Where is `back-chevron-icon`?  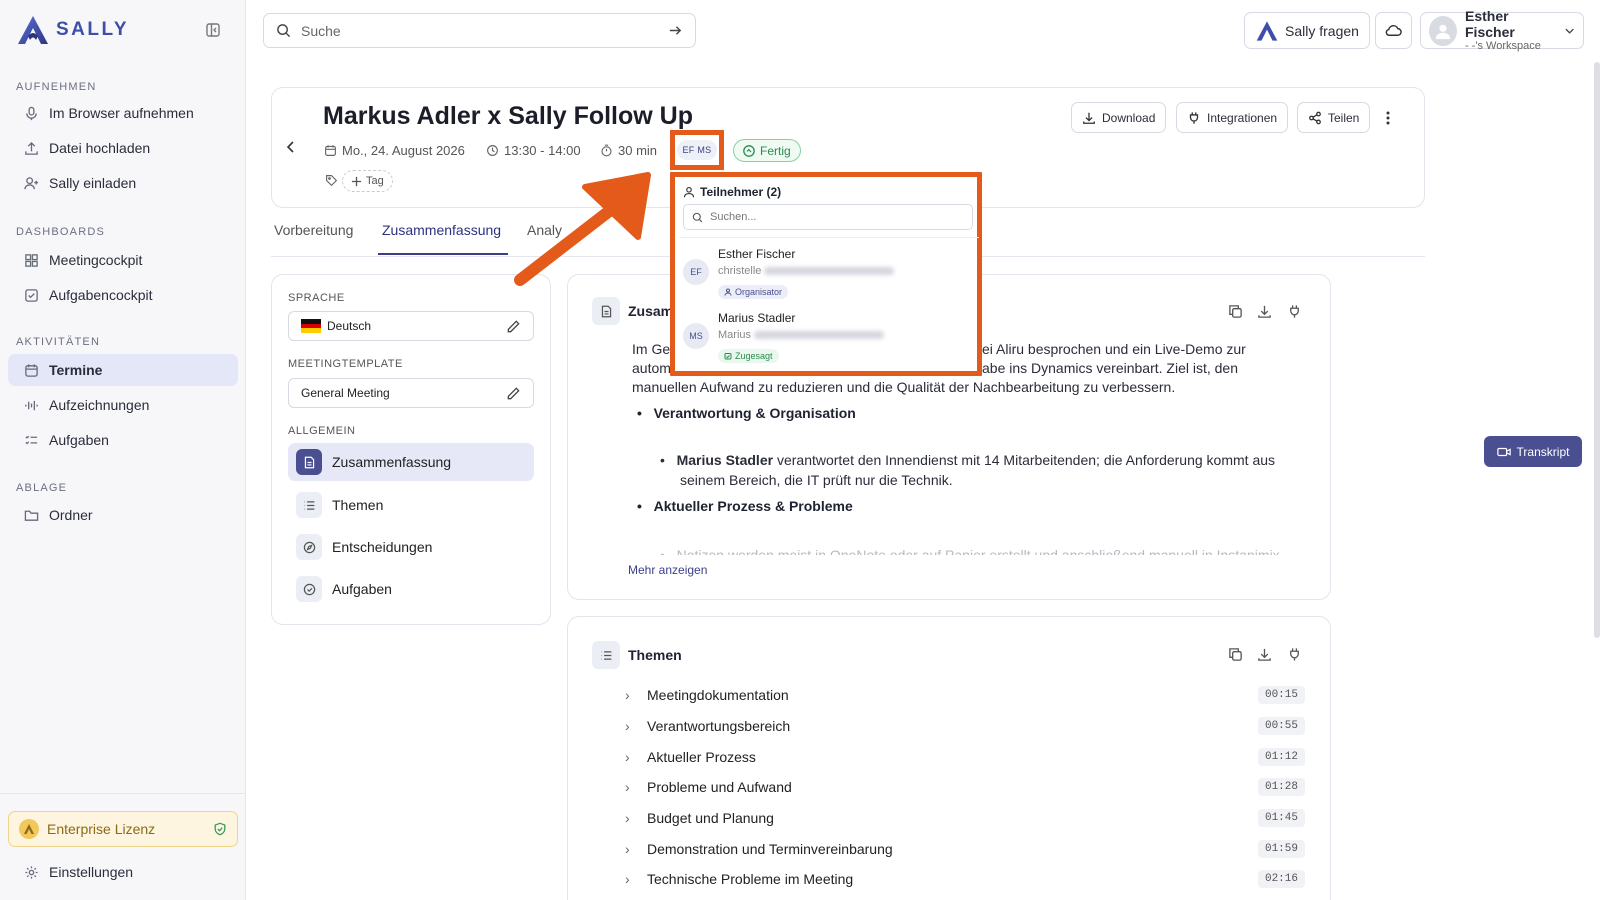
back-chevron-icon is located at coordinates (291, 147).